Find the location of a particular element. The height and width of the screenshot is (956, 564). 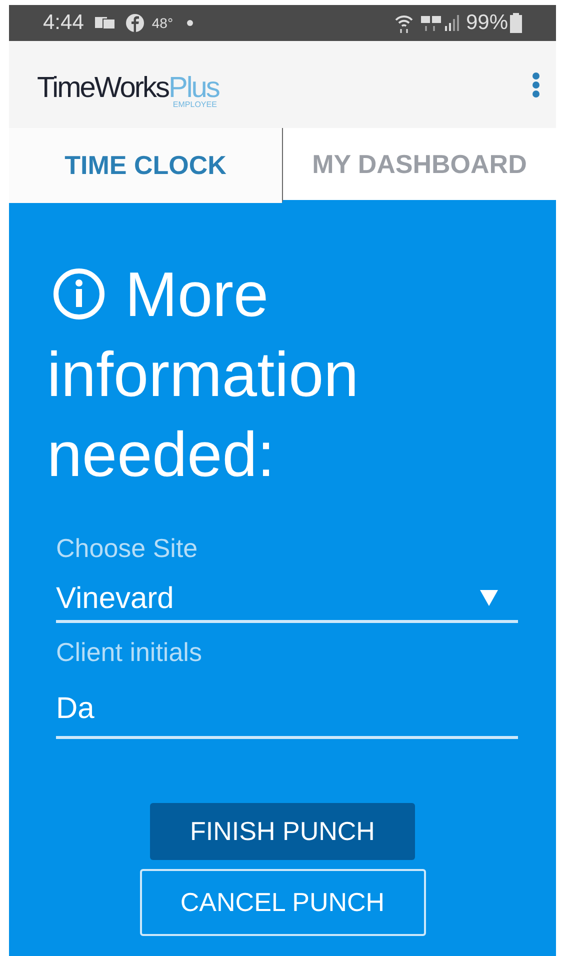

info-icon is located at coordinates (79, 294).